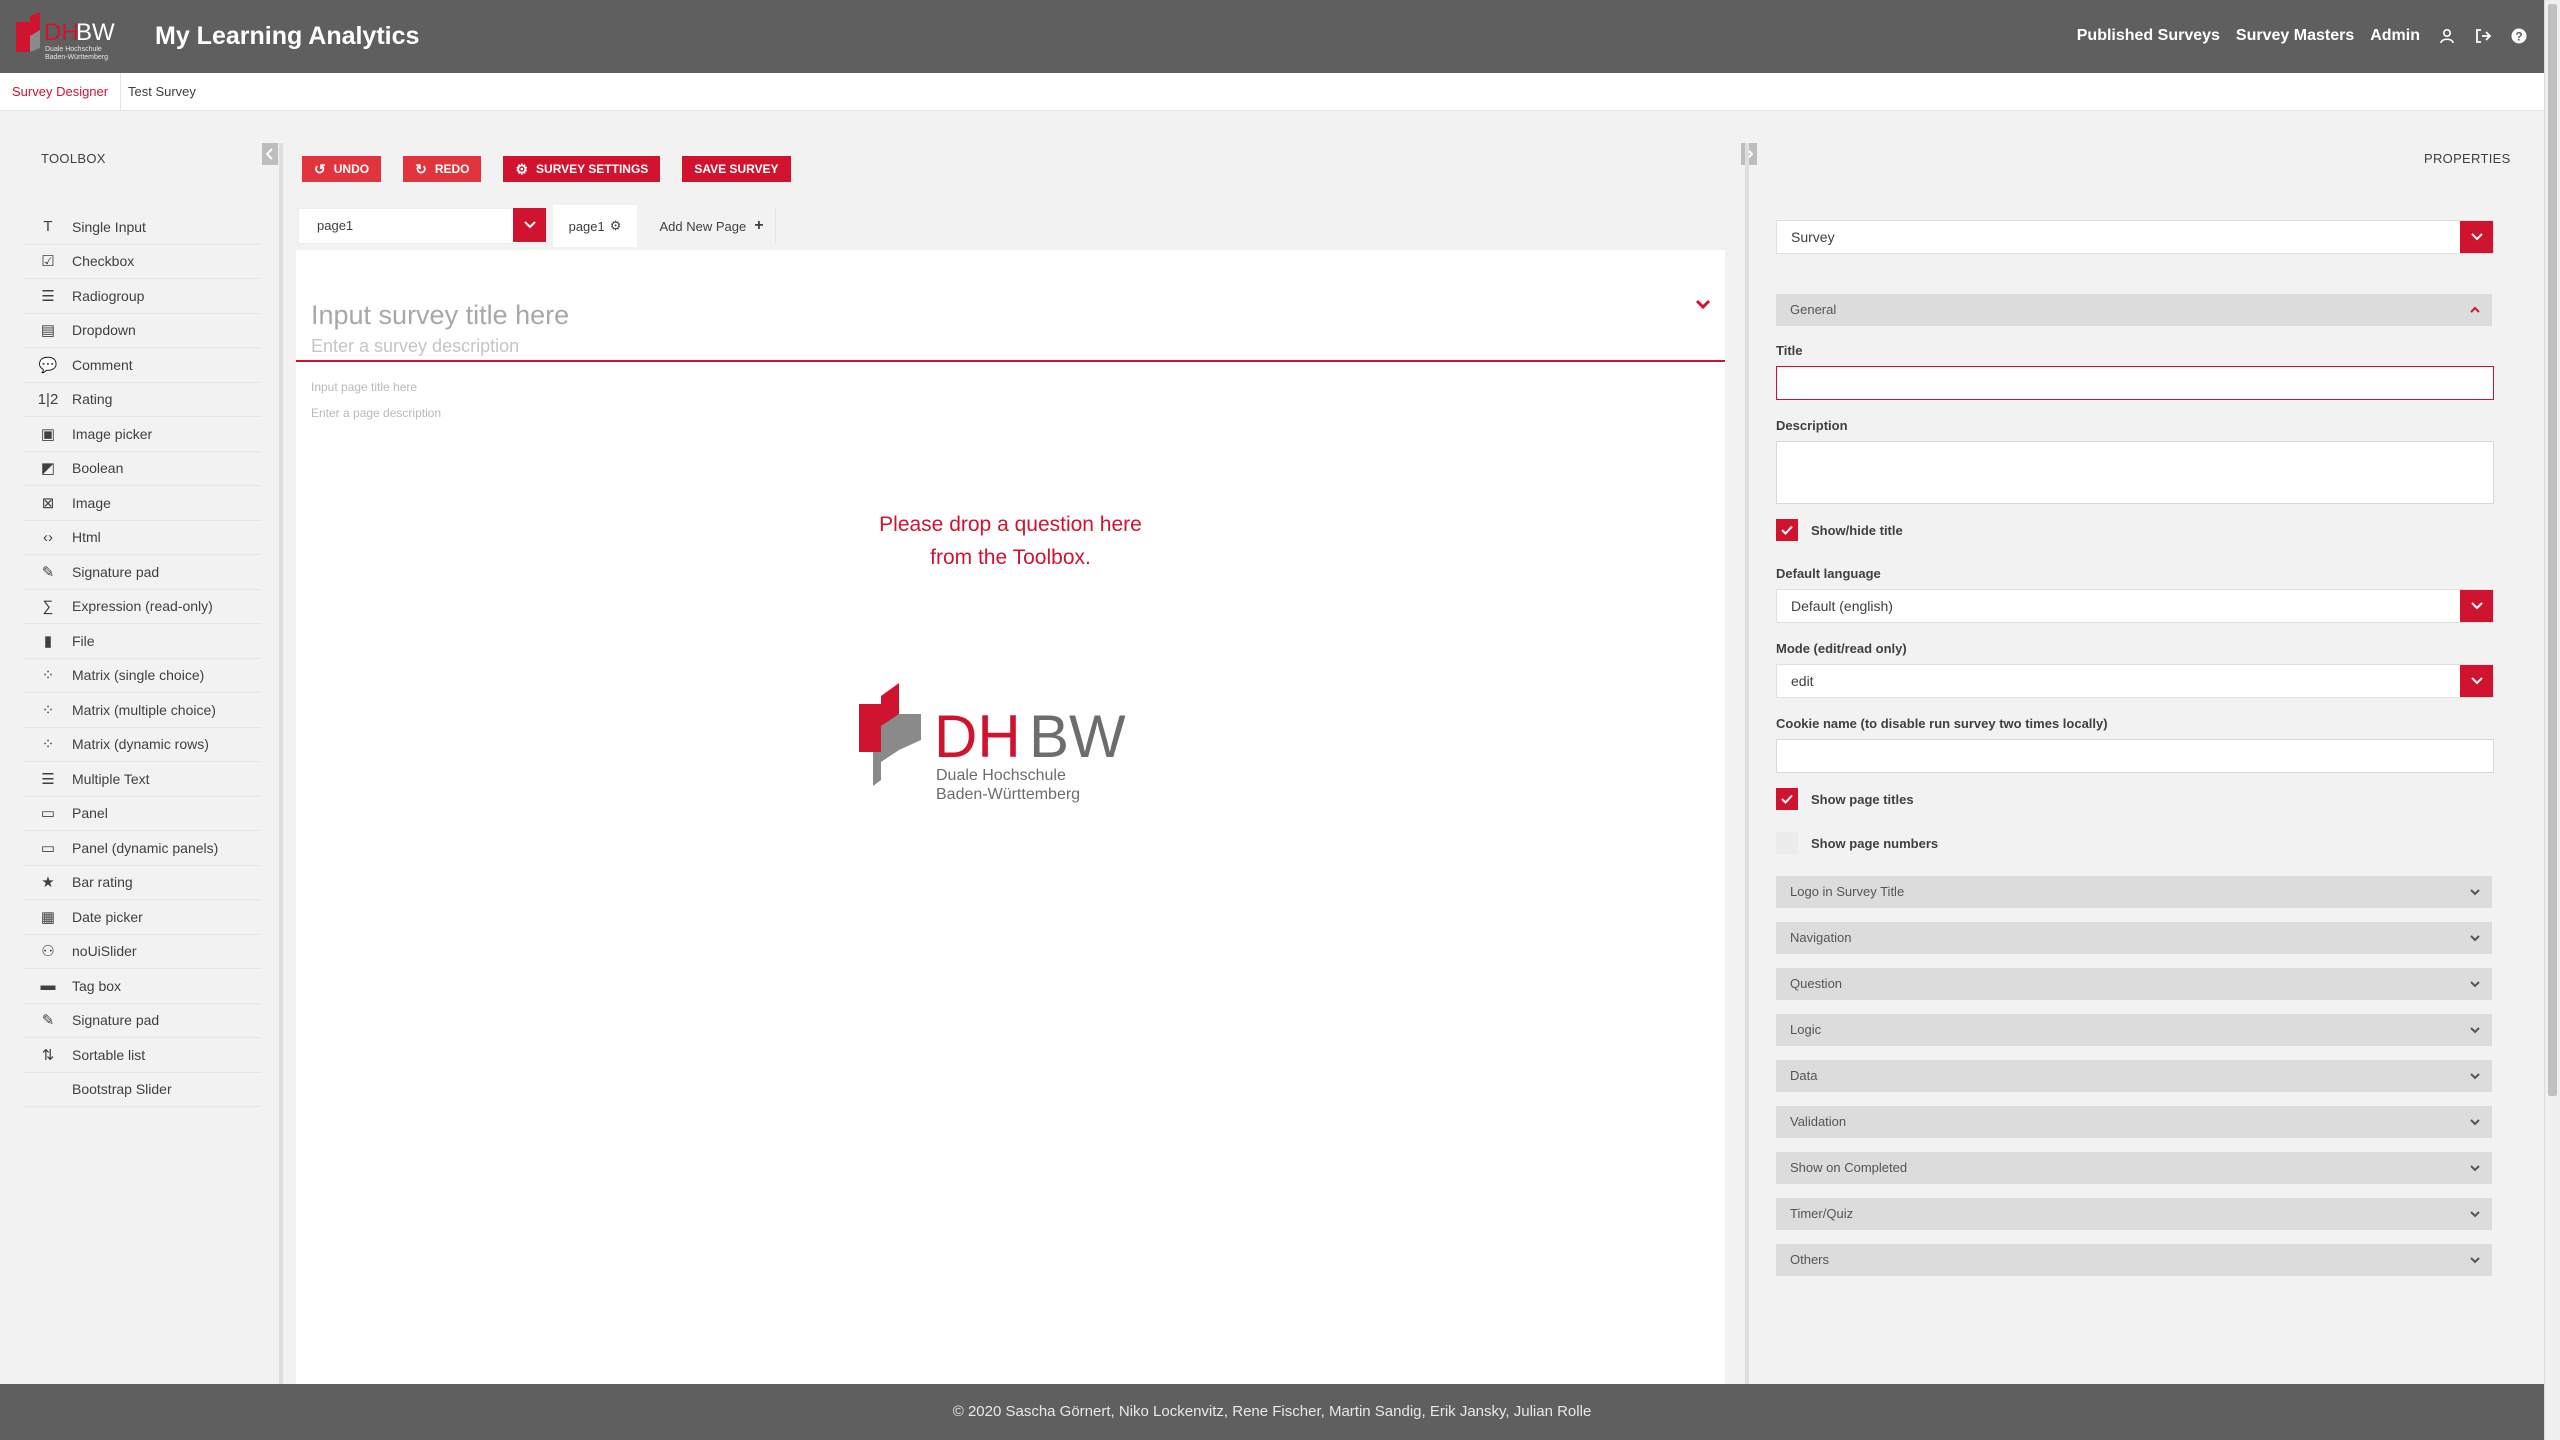 The height and width of the screenshot is (1440, 2560). What do you see at coordinates (142, 607) in the screenshot?
I see `toolbox-item: ∑ Expression (read-only)` at bounding box center [142, 607].